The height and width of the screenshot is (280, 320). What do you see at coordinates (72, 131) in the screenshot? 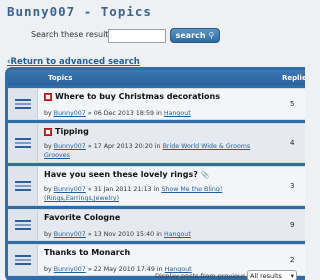
I see `topic-title-text: Tipping` at bounding box center [72, 131].